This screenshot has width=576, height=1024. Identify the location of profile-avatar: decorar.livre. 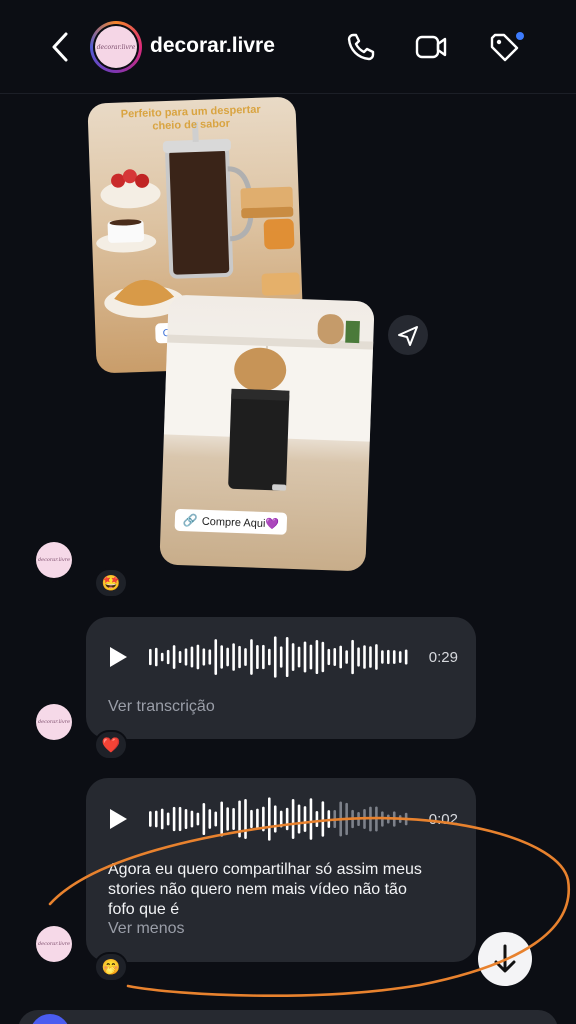
(116, 47).